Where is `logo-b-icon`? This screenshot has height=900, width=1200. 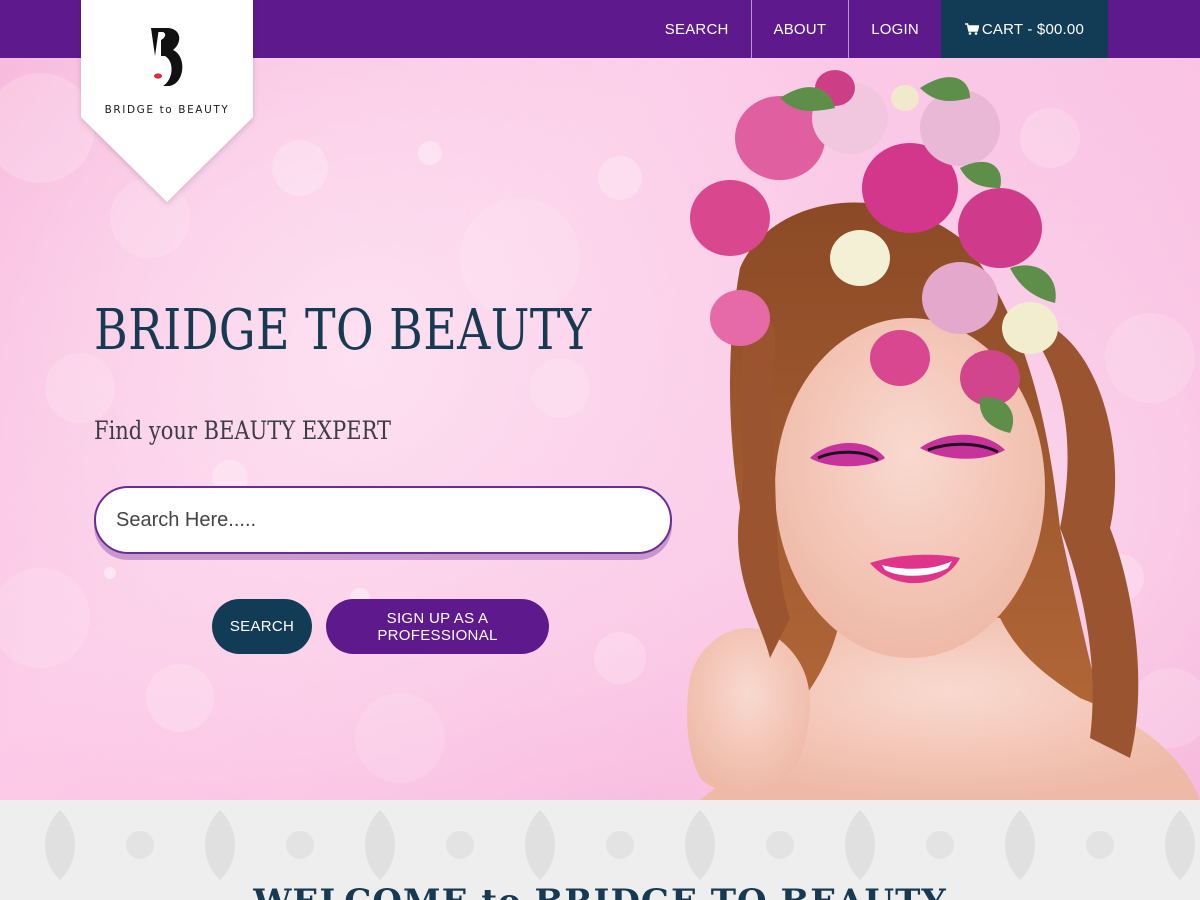
logo-b-icon is located at coordinates (167, 57).